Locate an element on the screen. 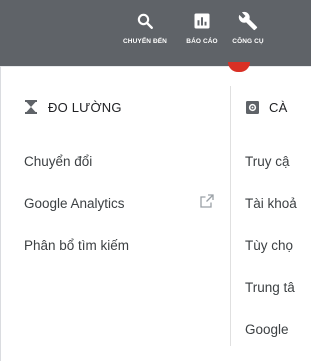  open-in-new-icon is located at coordinates (207, 201).